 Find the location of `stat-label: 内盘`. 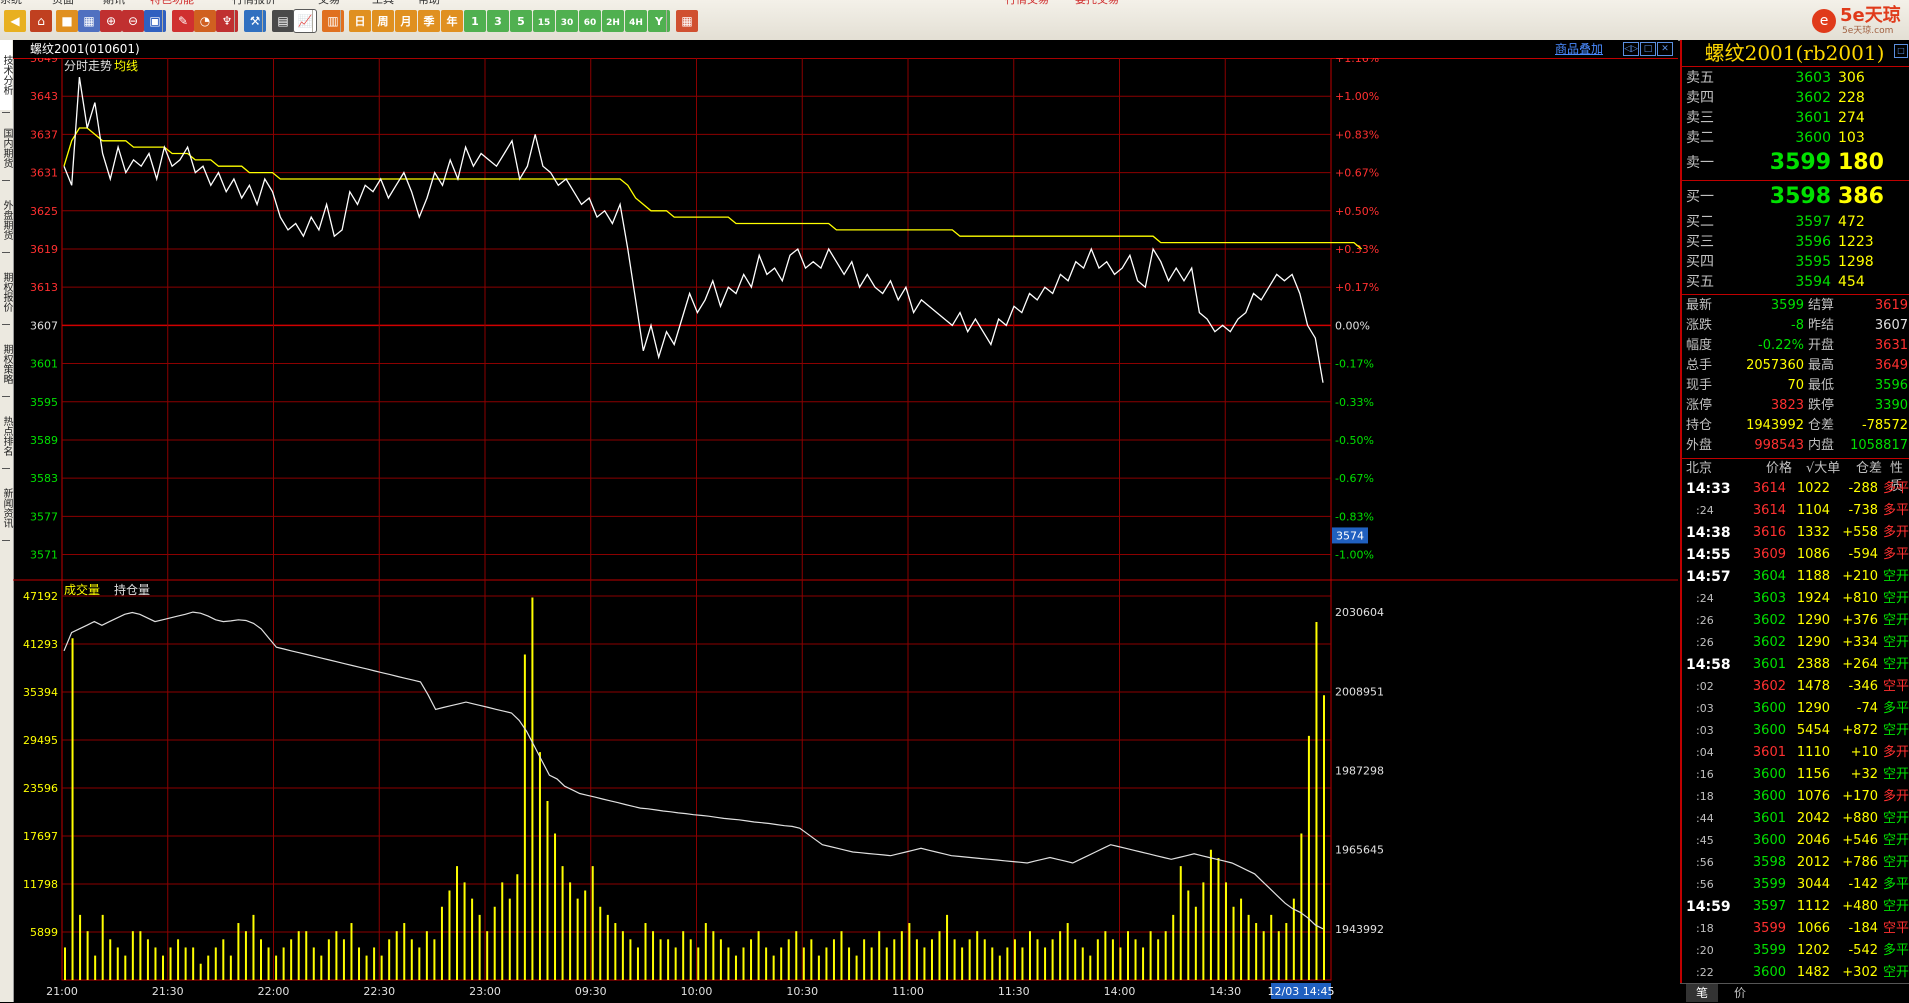

stat-label: 内盘 is located at coordinates (1821, 445).